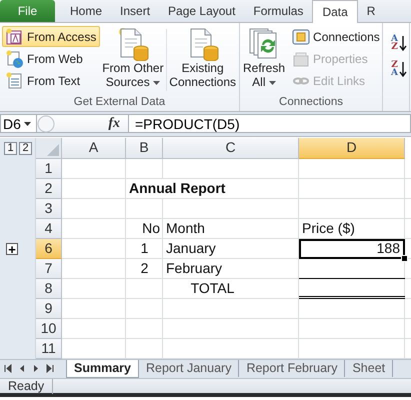 Image resolution: width=411 pixels, height=400 pixels. Describe the element at coordinates (49, 349) in the screenshot. I see `row-header: 11` at that location.